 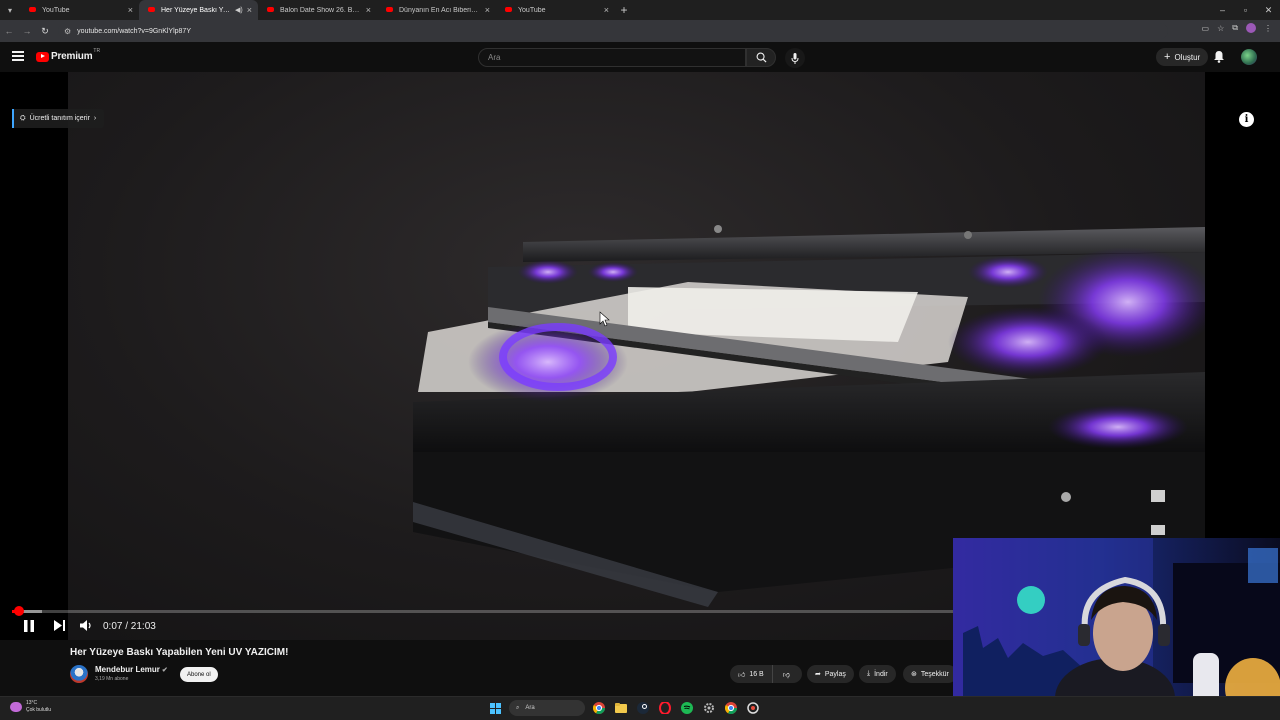 What do you see at coordinates (495, 708) in the screenshot?
I see `windows-start-icon` at bounding box center [495, 708].